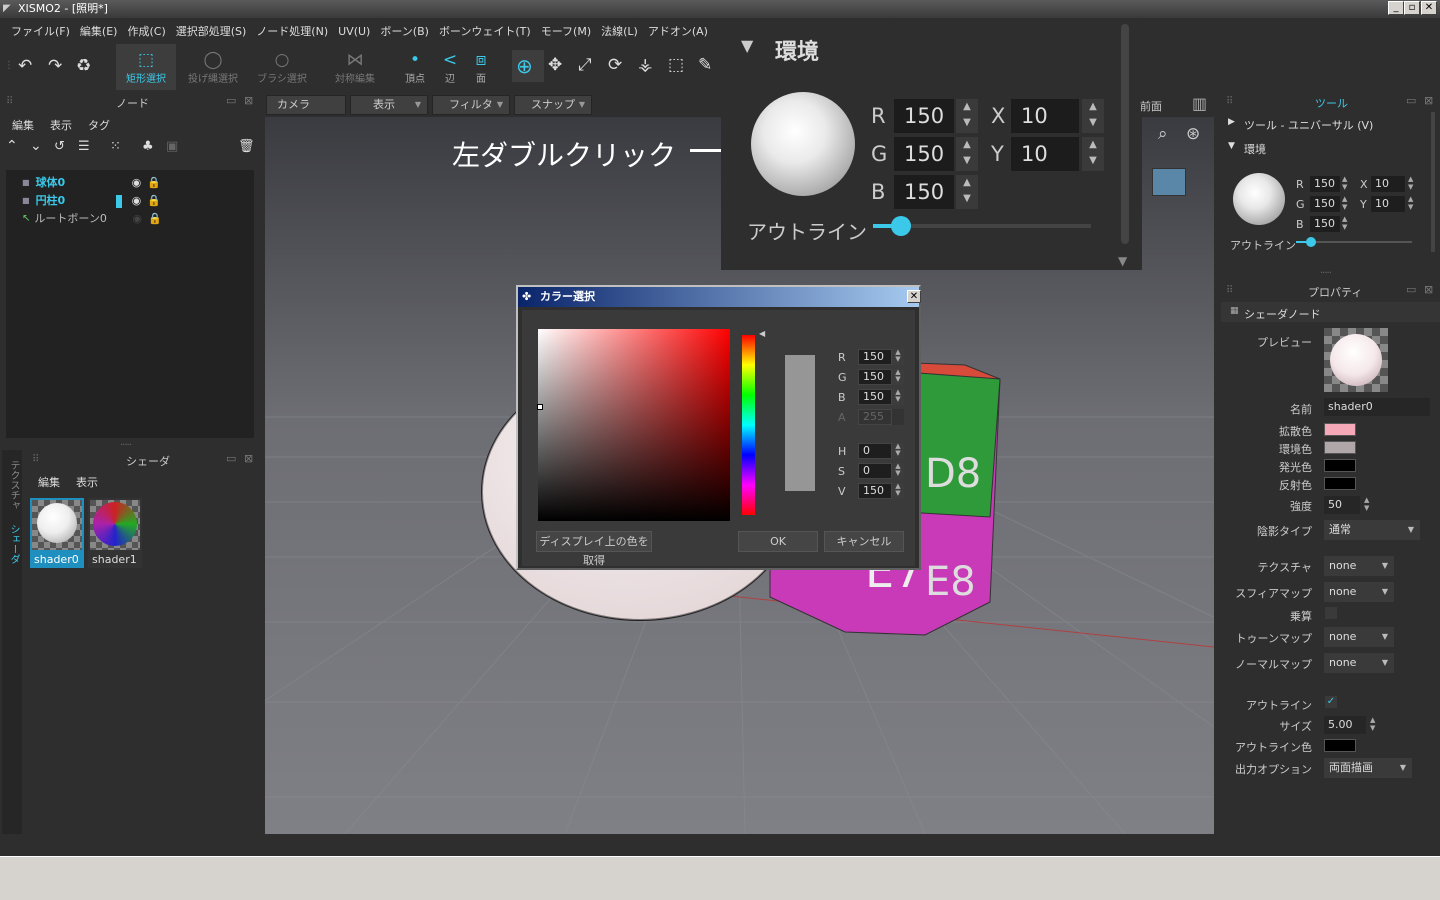 The height and width of the screenshot is (900, 1440). I want to click on hue-slider-handle-icon: ◀, so click(762, 333).